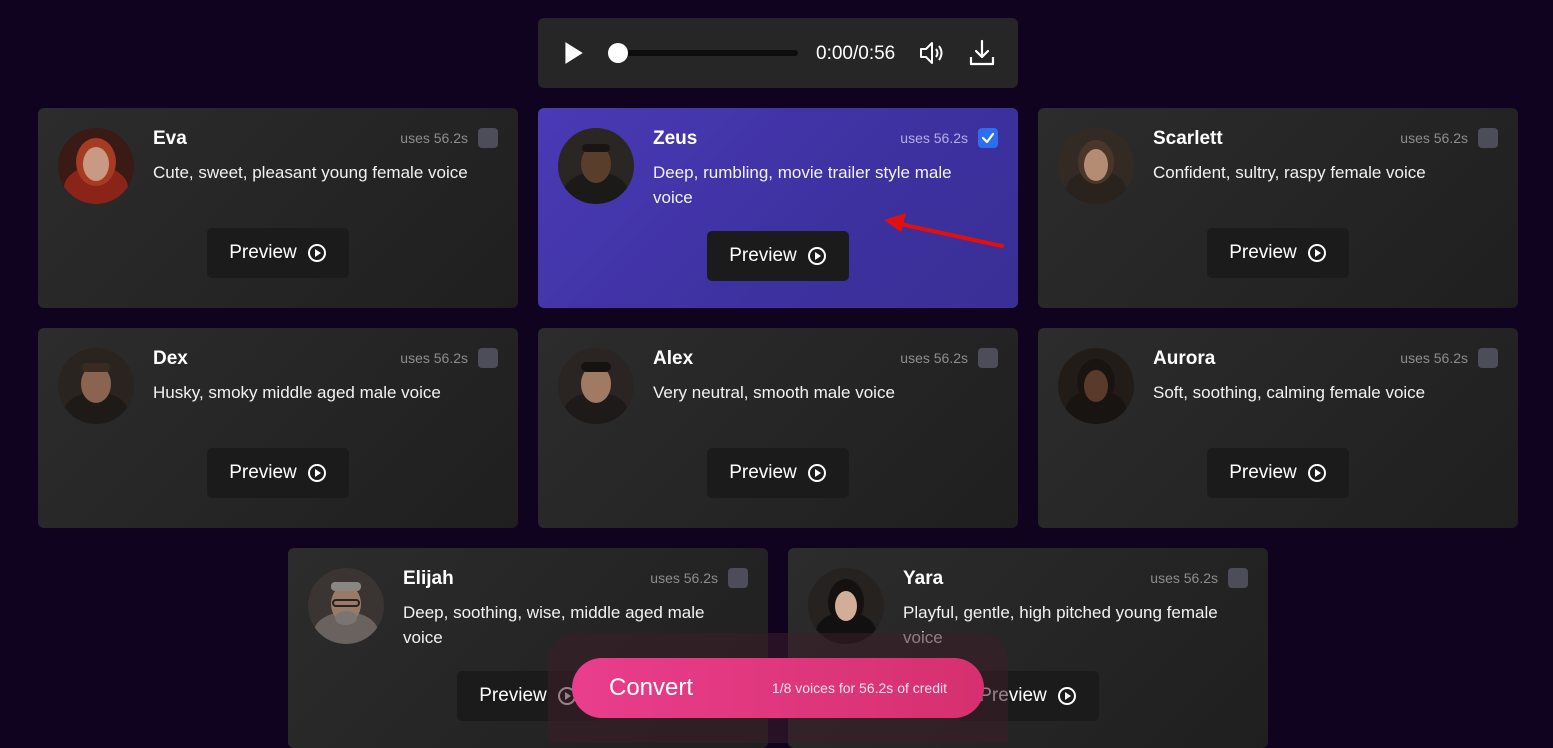 This screenshot has height=748, width=1553. I want to click on voice-name: Elijah, so click(428, 578).